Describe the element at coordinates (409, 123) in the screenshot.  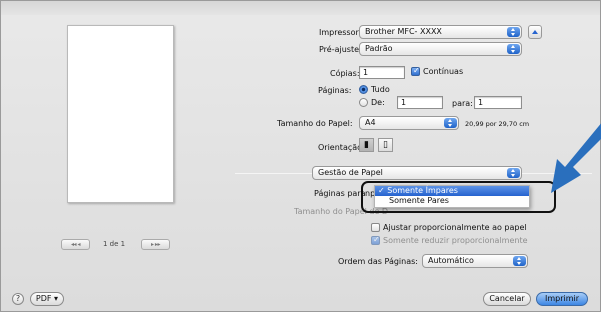
I see `paper-size-popup: A4` at that location.